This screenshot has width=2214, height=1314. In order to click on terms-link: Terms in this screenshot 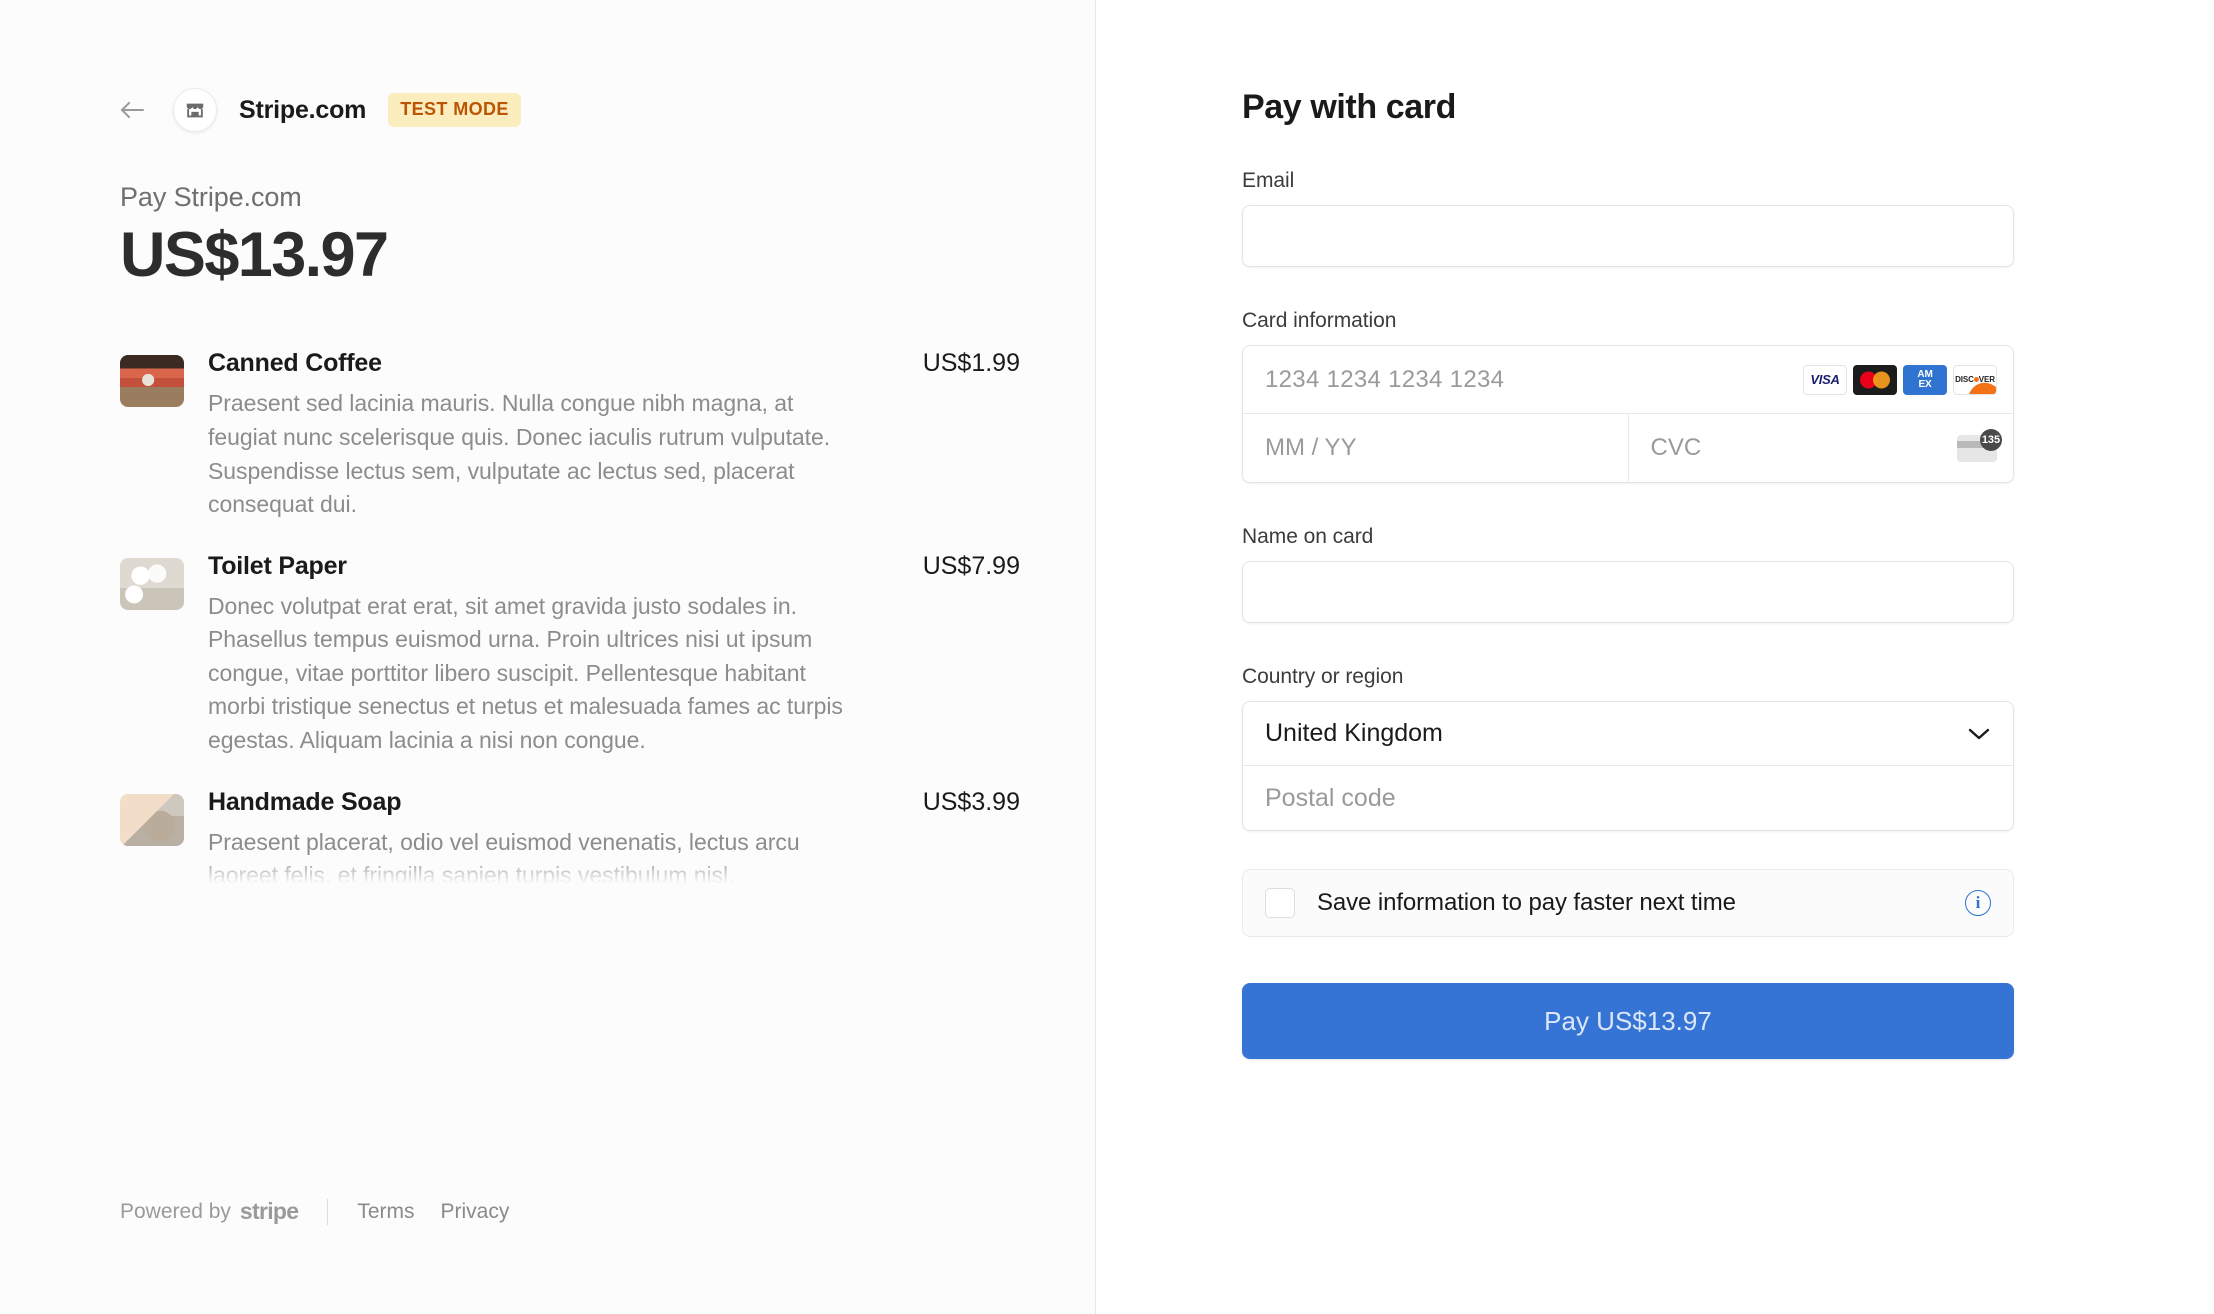, I will do `click(385, 1212)`.